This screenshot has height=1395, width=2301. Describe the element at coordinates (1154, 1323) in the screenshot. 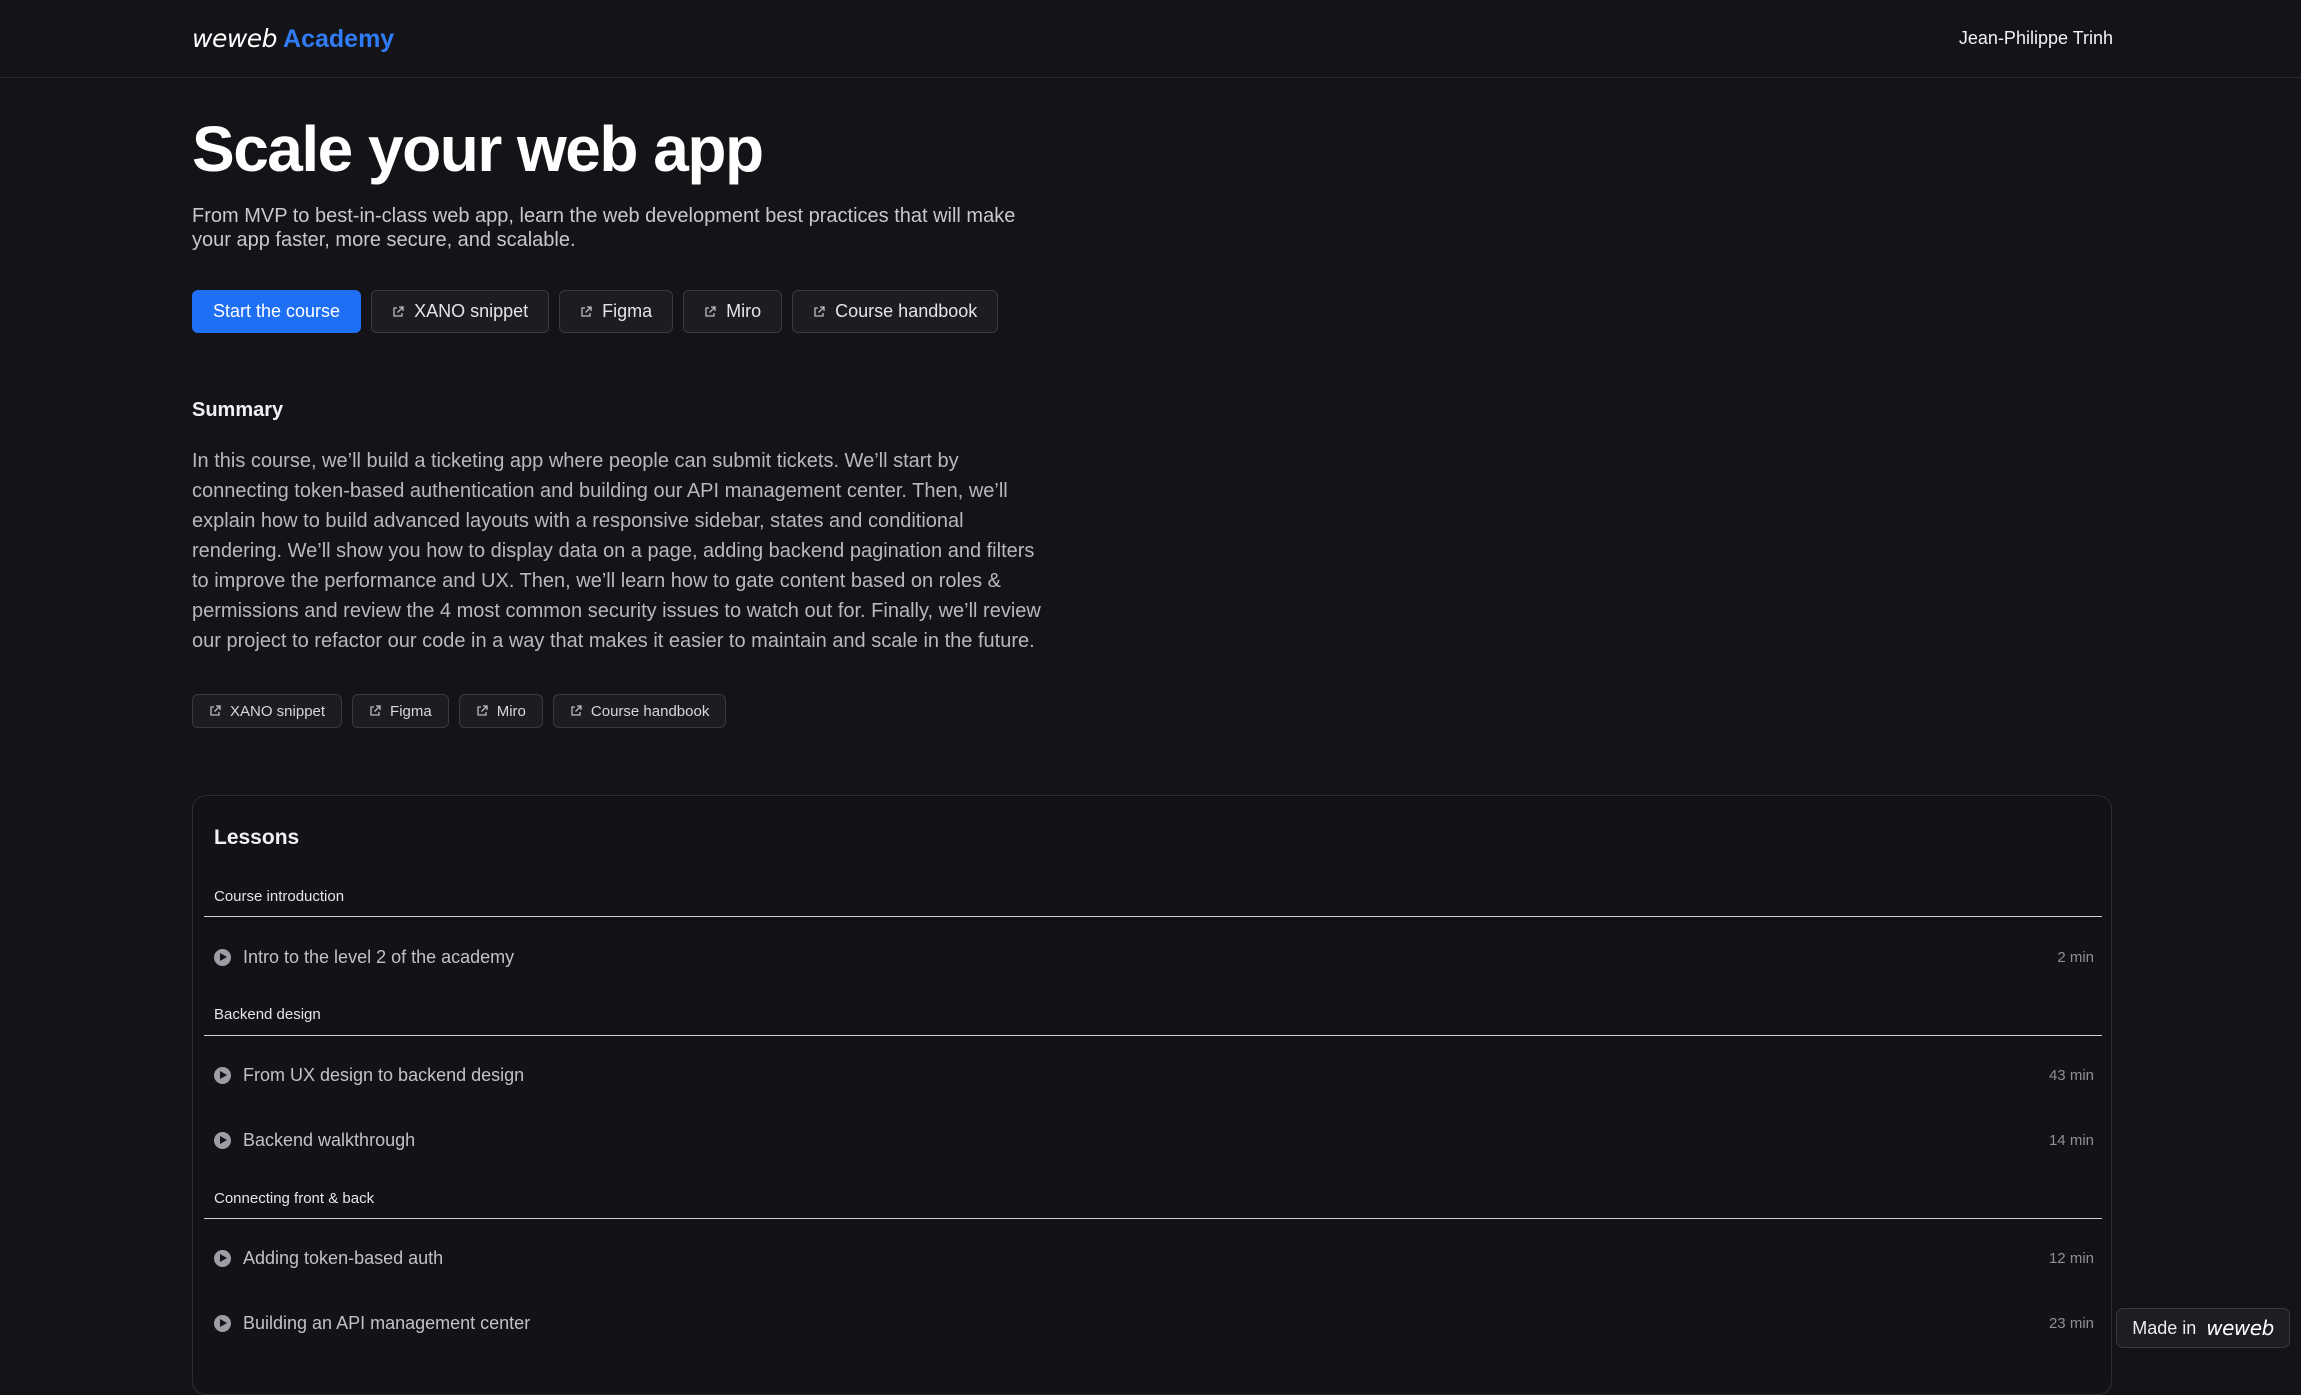

I see `lesson-row: Building an API management center 23 min` at that location.